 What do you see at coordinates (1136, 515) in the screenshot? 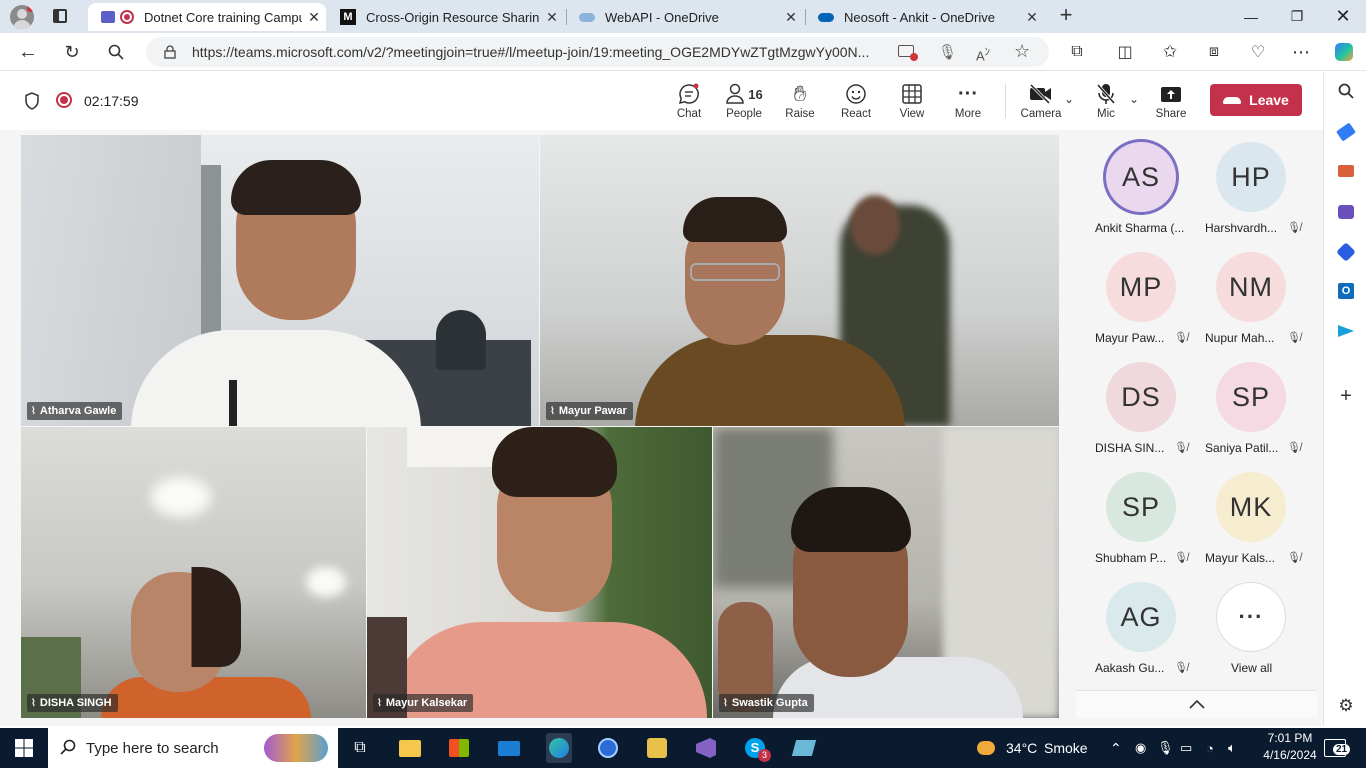
I see `roster-tile: SP Shubham P... 🎙︎̸` at bounding box center [1136, 515].